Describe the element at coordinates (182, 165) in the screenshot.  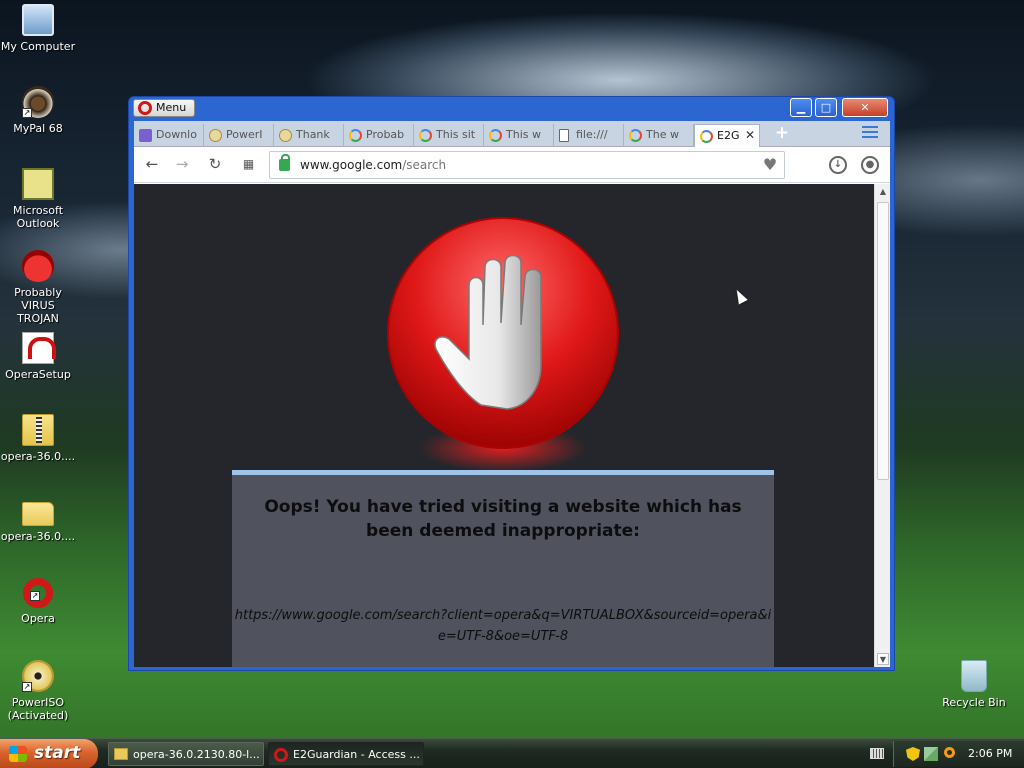
I see `forward-arrow-icon: →` at that location.